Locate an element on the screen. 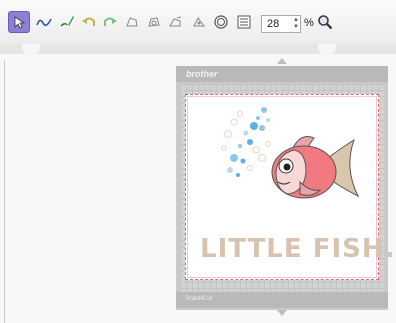 This screenshot has height=323, width=396. stepper-down-icon: ▼ is located at coordinates (296, 27).